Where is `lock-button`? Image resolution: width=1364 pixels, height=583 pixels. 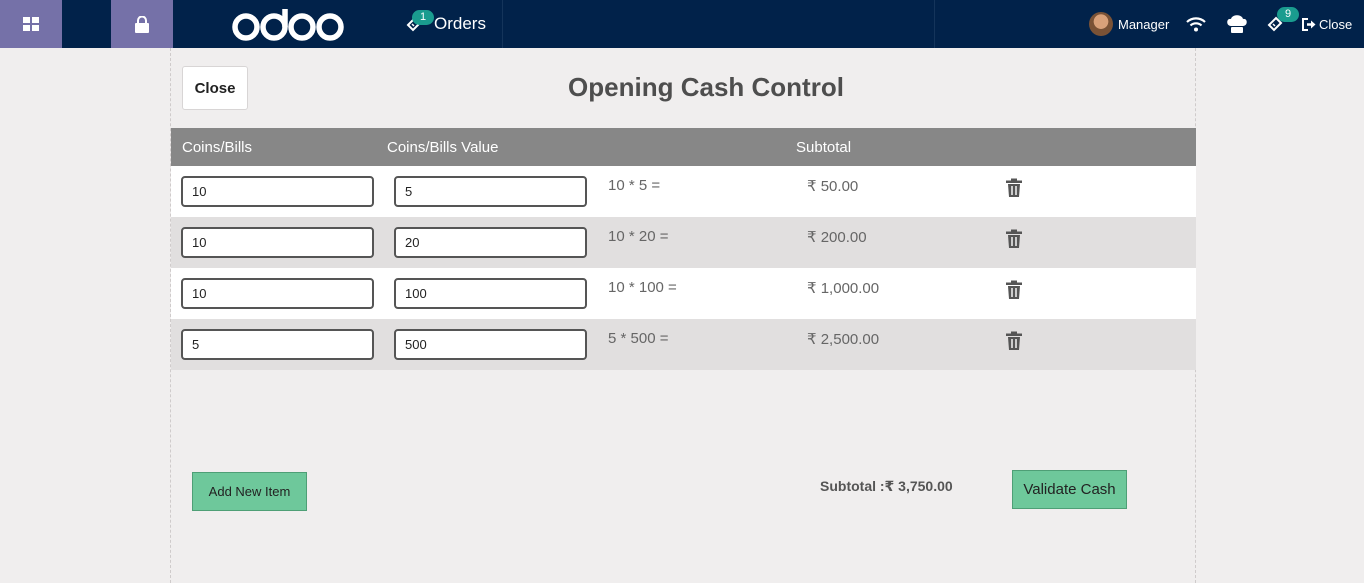
lock-button is located at coordinates (142, 24).